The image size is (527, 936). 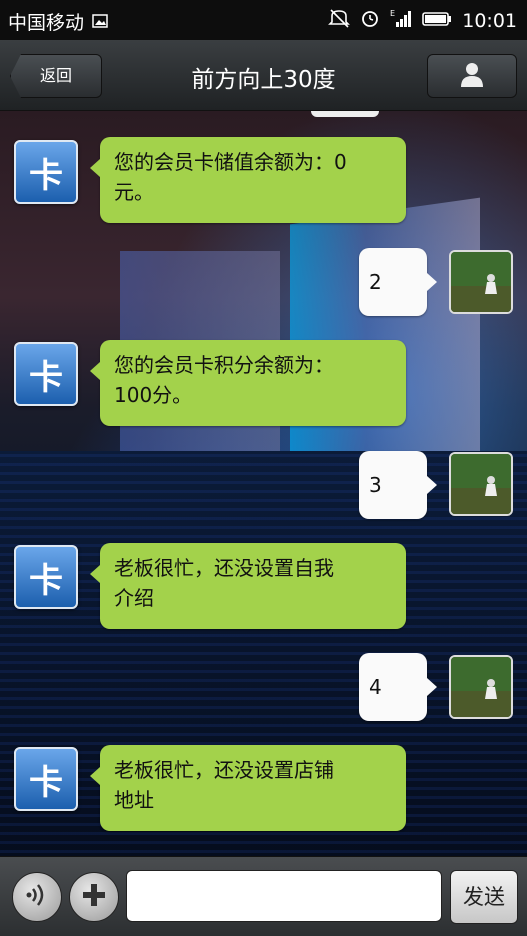 What do you see at coordinates (248, 383) in the screenshot?
I see `incoming-message: 您的会员卡积分余额为： 100分。` at bounding box center [248, 383].